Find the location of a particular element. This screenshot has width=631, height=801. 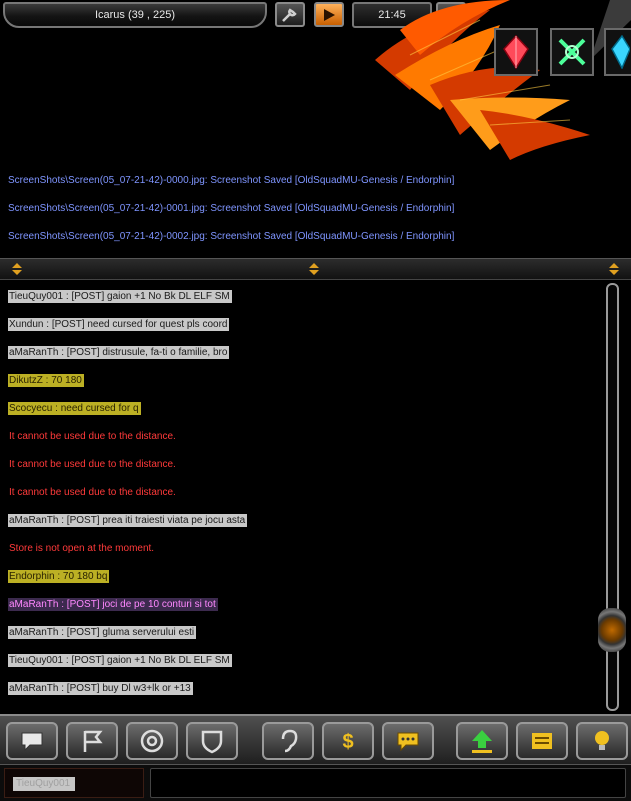

party-button is located at coordinates (92, 741).